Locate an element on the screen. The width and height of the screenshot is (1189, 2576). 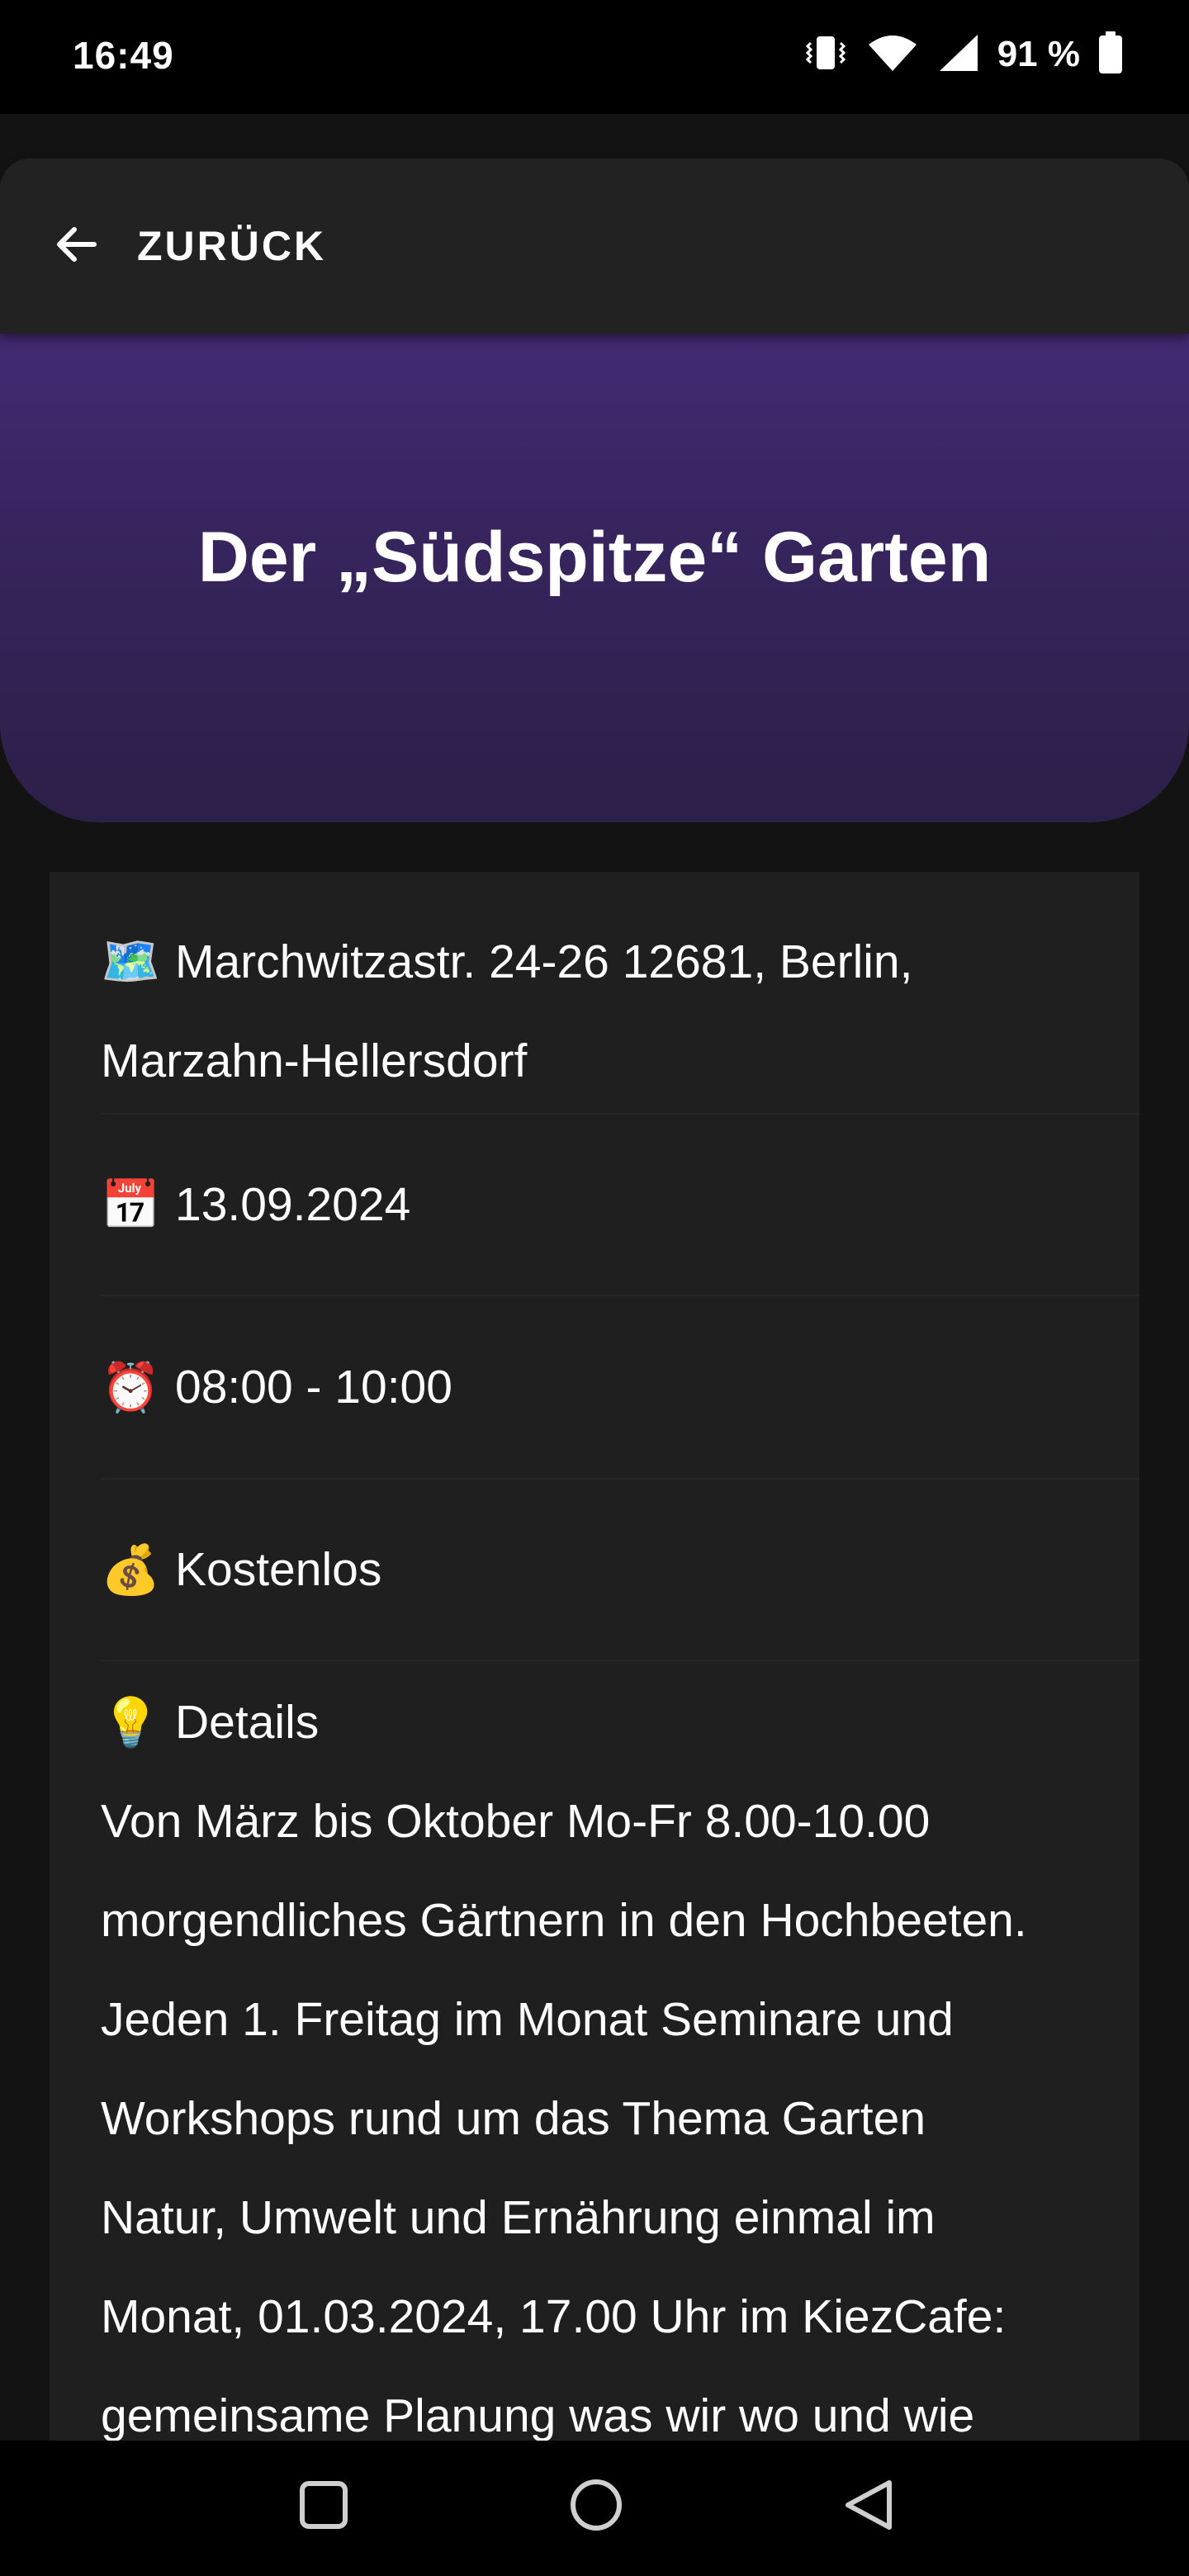
home-icon is located at coordinates (596, 2507).